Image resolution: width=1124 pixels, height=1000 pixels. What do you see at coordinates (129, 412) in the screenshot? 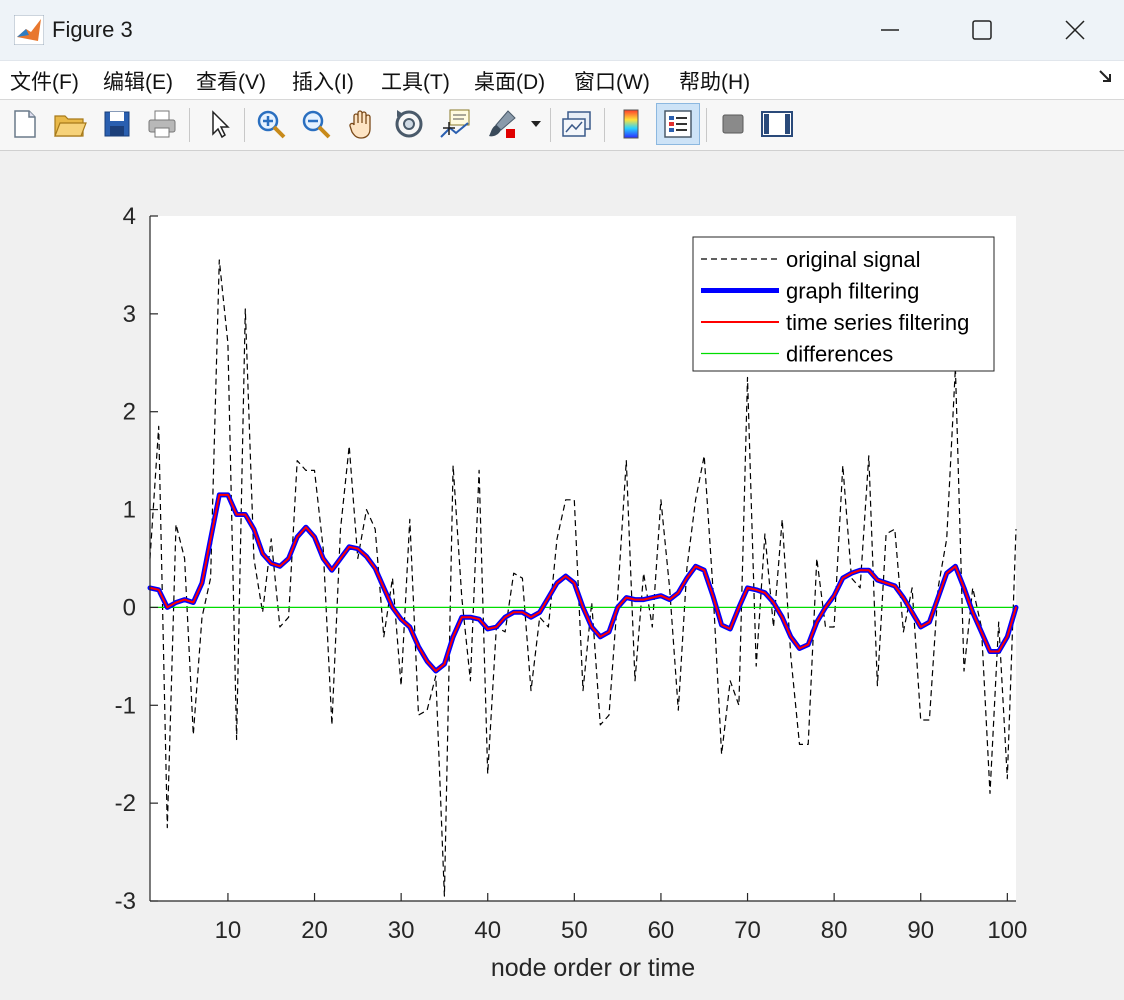
I see `y-tick-label: 2` at bounding box center [129, 412].